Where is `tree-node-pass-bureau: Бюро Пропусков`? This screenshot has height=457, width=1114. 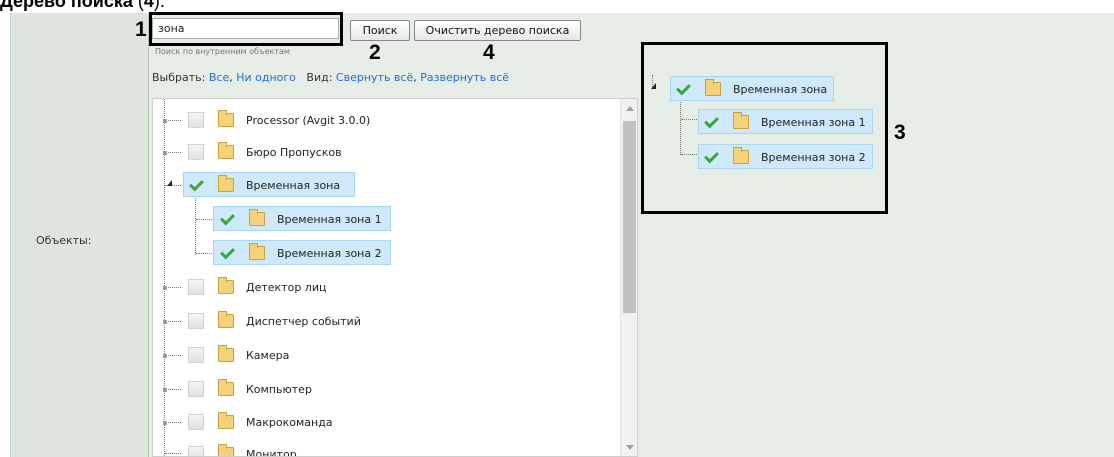 tree-node-pass-bureau: Бюро Пропусков is located at coordinates (267, 152).